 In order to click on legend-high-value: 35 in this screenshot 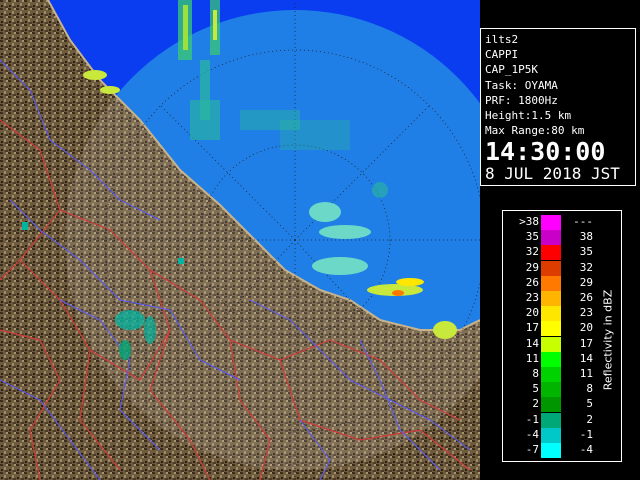, I will do `click(586, 252)`.